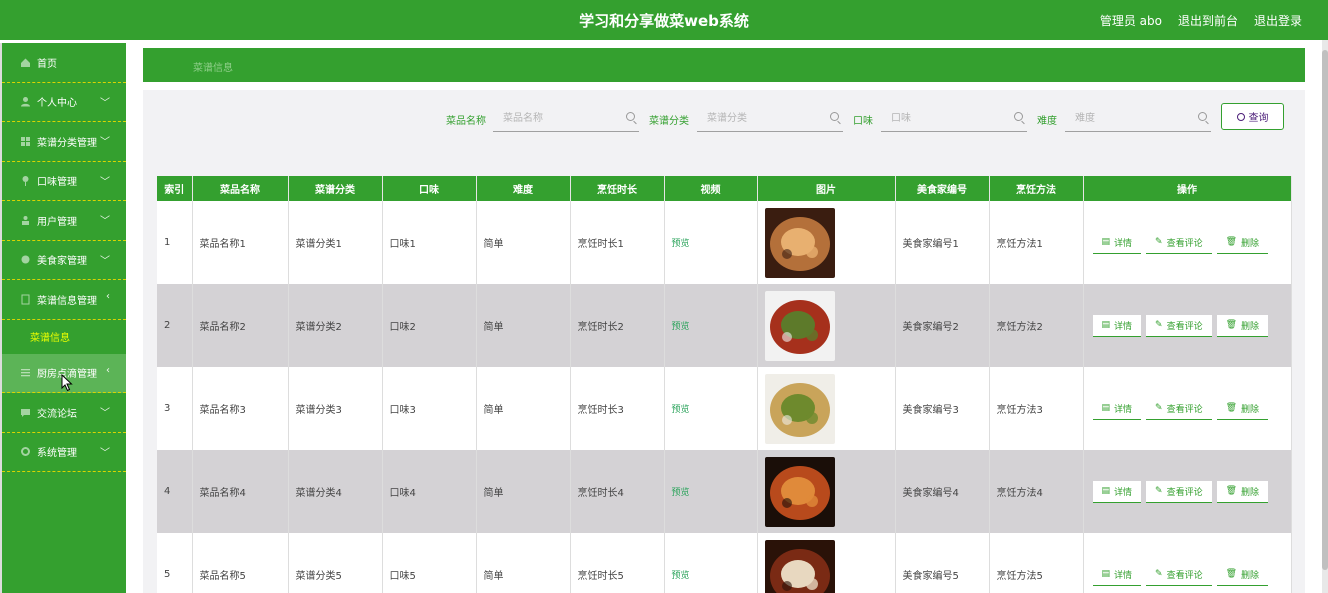  I want to click on sidebar-item-personal: 个人中心 ﹀, so click(64, 102).